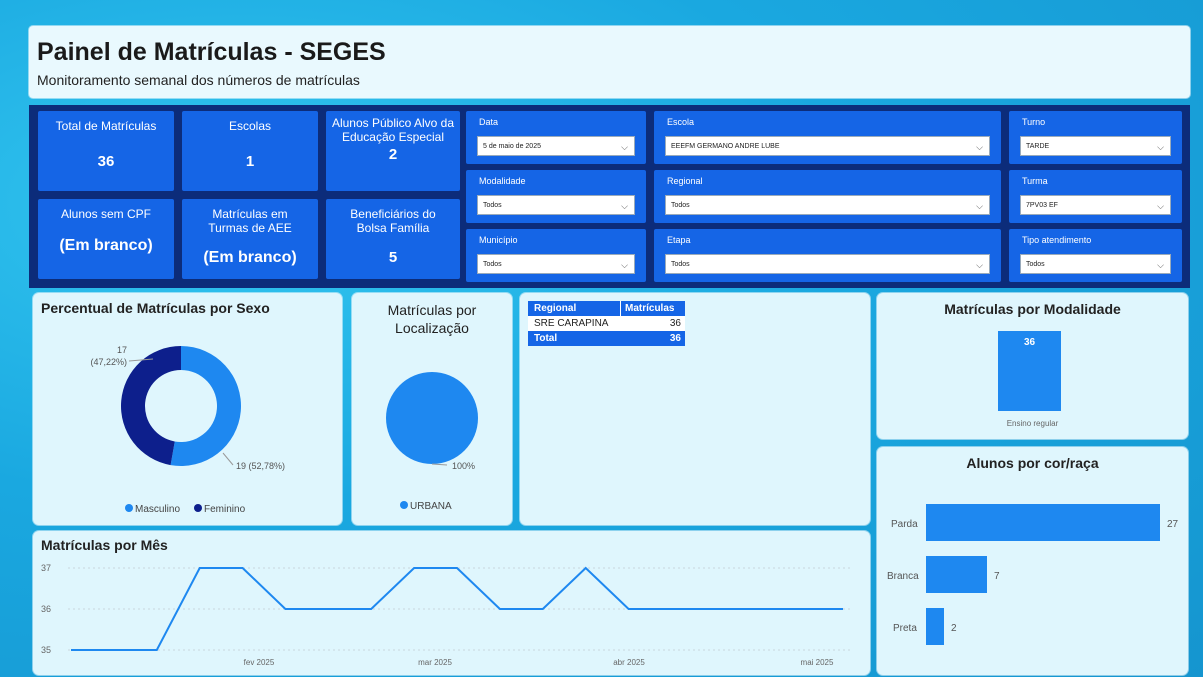 This screenshot has width=1203, height=677. What do you see at coordinates (46, 609) in the screenshot?
I see `y-tick: 36` at bounding box center [46, 609].